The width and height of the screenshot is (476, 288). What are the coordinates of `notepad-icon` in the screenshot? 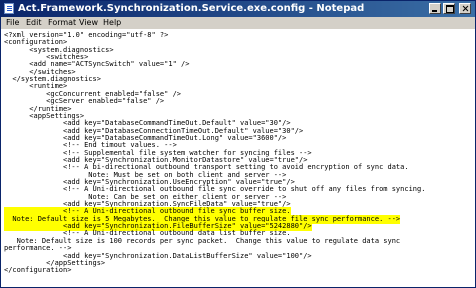 It's located at (9, 8).